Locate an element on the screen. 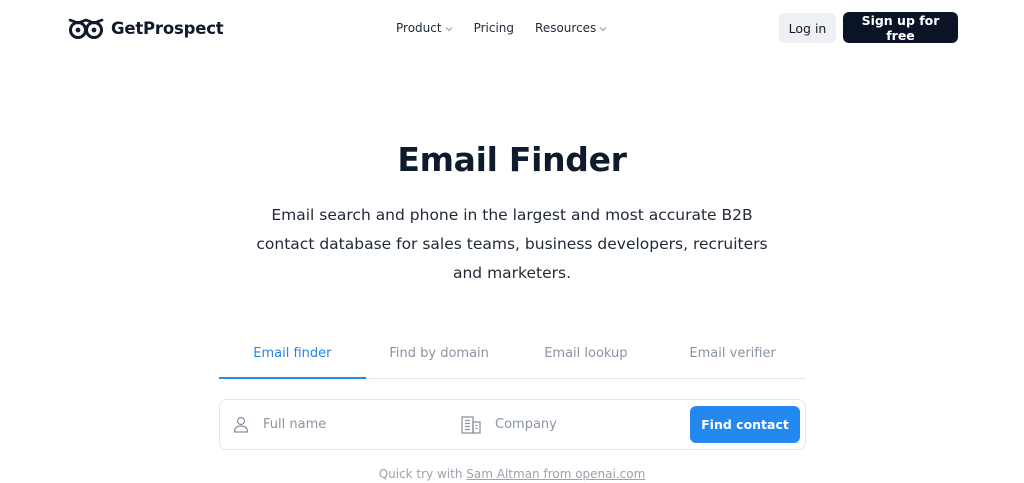 This screenshot has width=1024, height=483. nav-item-product: Product is located at coordinates (424, 28).